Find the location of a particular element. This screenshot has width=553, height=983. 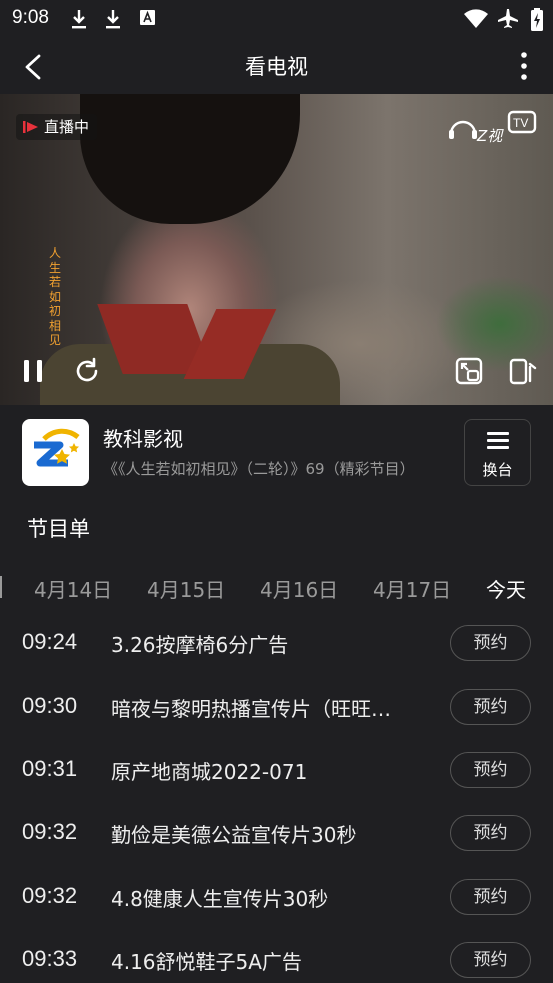

schedule-row: 09:33 4.16舒悦鞋子5A广告 预约 is located at coordinates (276, 955).